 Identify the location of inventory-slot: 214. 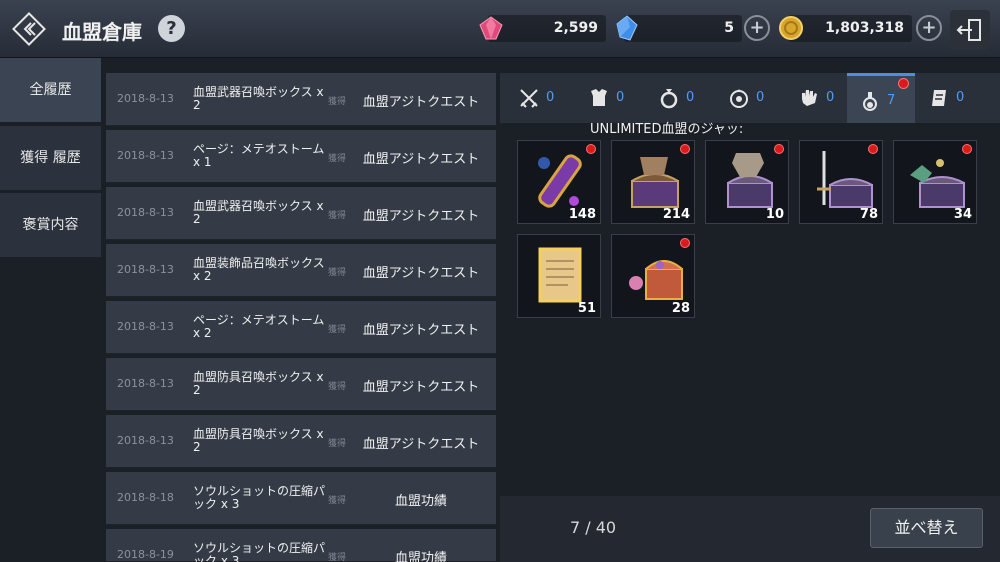
(653, 182).